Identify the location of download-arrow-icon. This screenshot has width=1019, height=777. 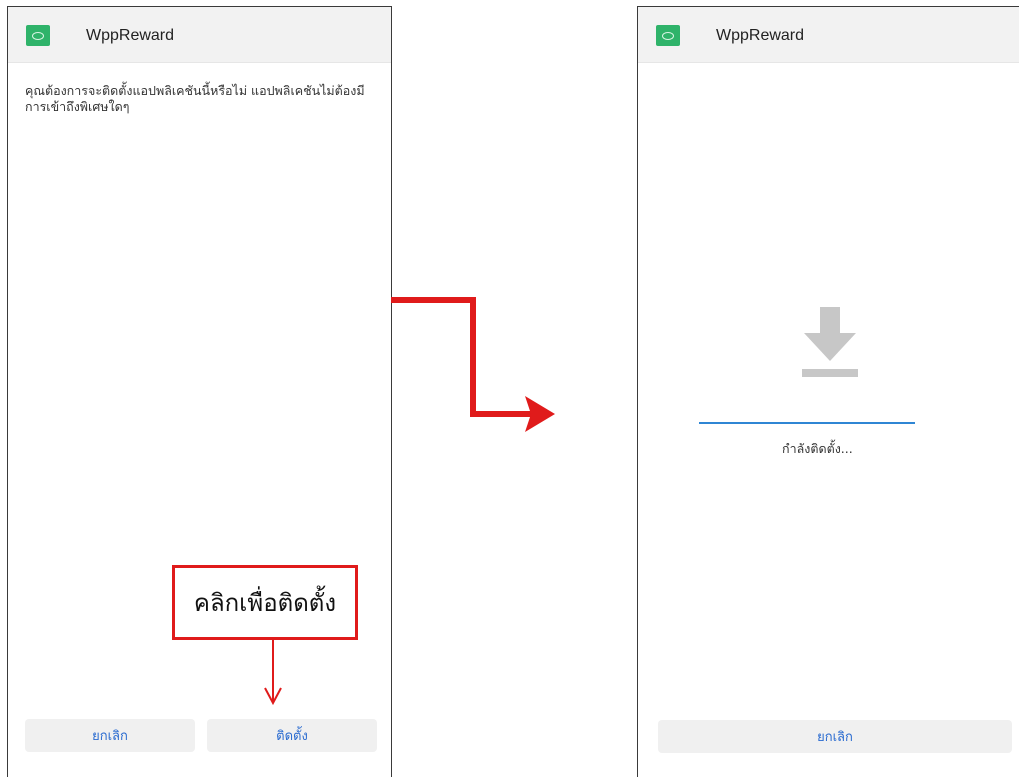
(830, 342).